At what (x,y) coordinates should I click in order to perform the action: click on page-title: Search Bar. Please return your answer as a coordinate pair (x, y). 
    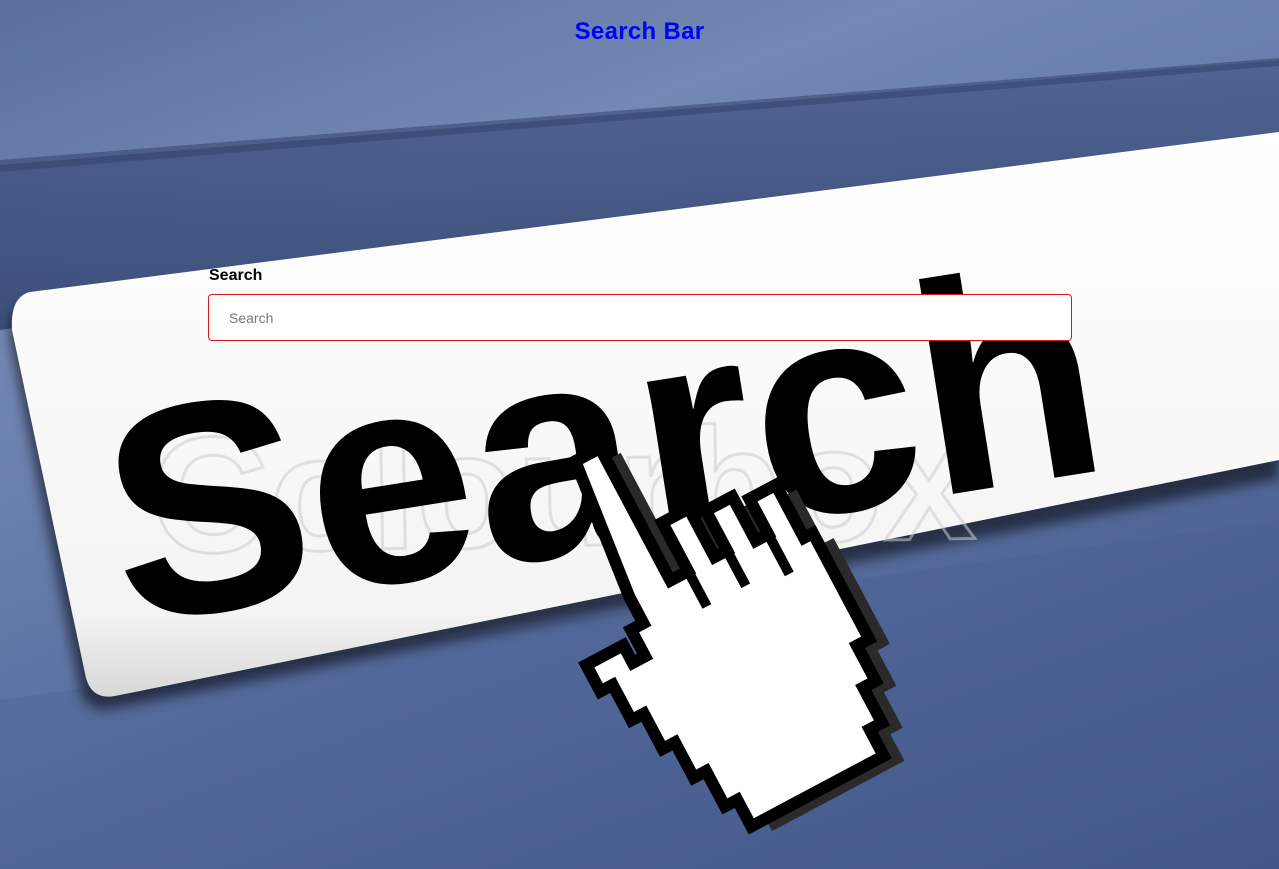
    Looking at the image, I should click on (639, 31).